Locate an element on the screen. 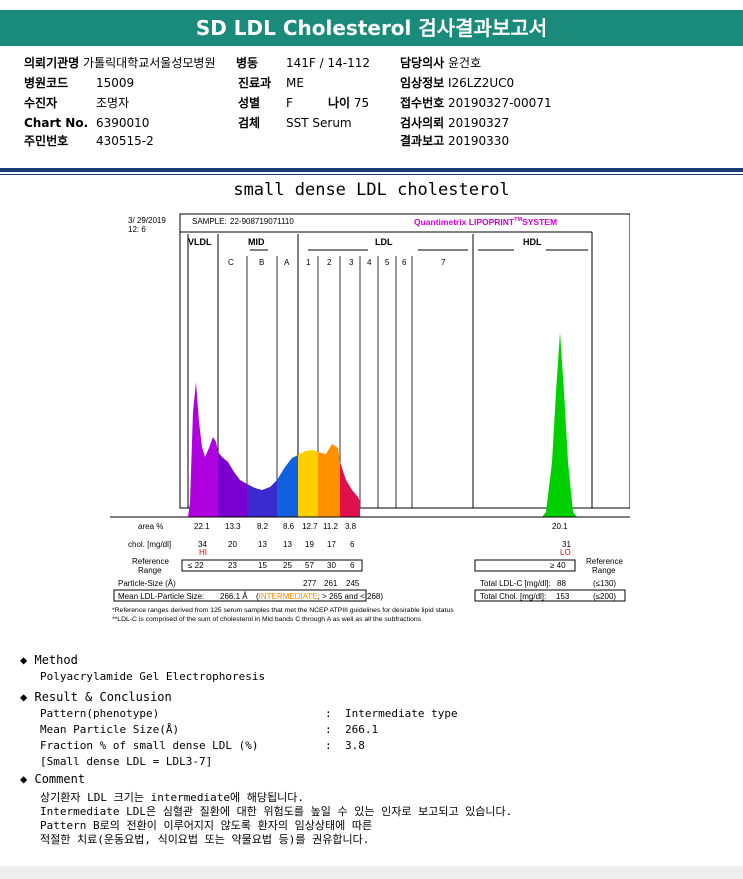 This screenshot has width=743, height=879. total-chol-value: 153 is located at coordinates (563, 596).